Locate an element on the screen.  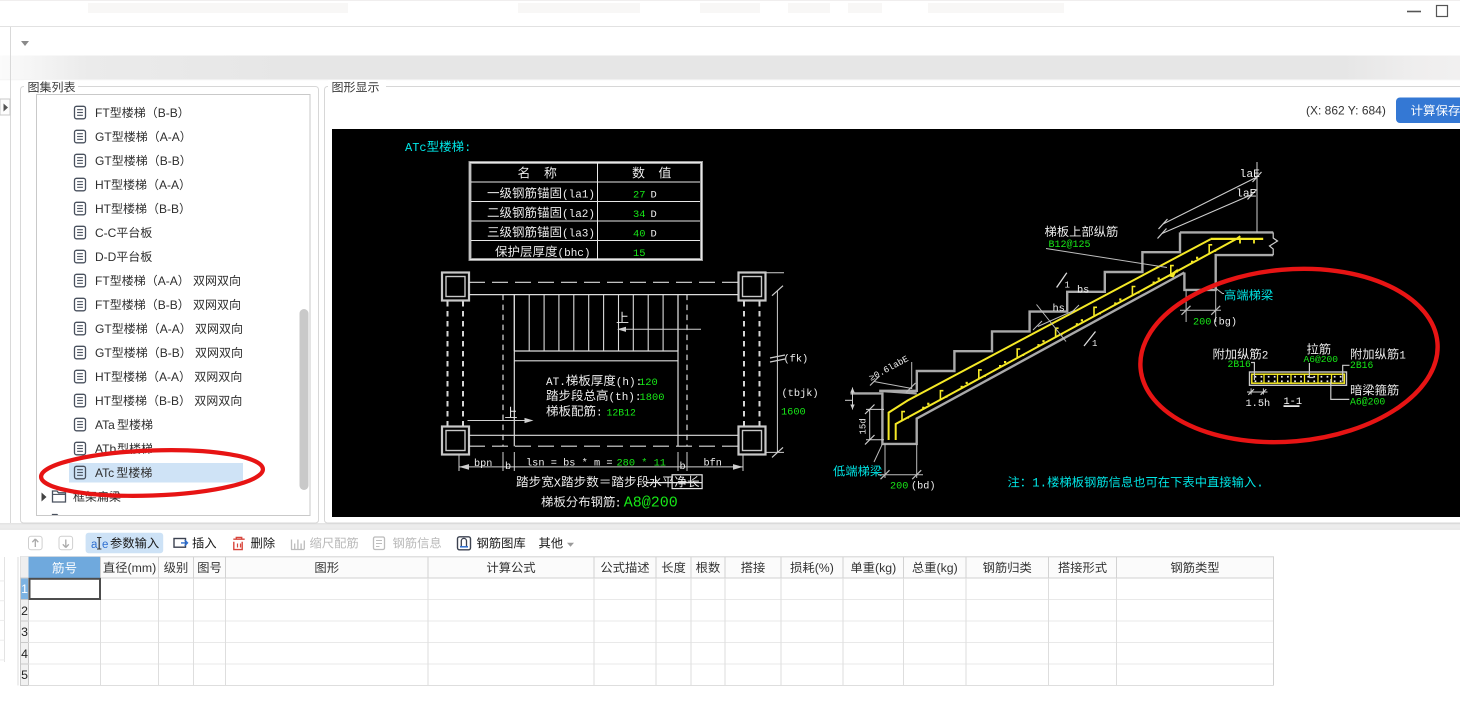
svg-text: X is located at coordinates (557, 483).